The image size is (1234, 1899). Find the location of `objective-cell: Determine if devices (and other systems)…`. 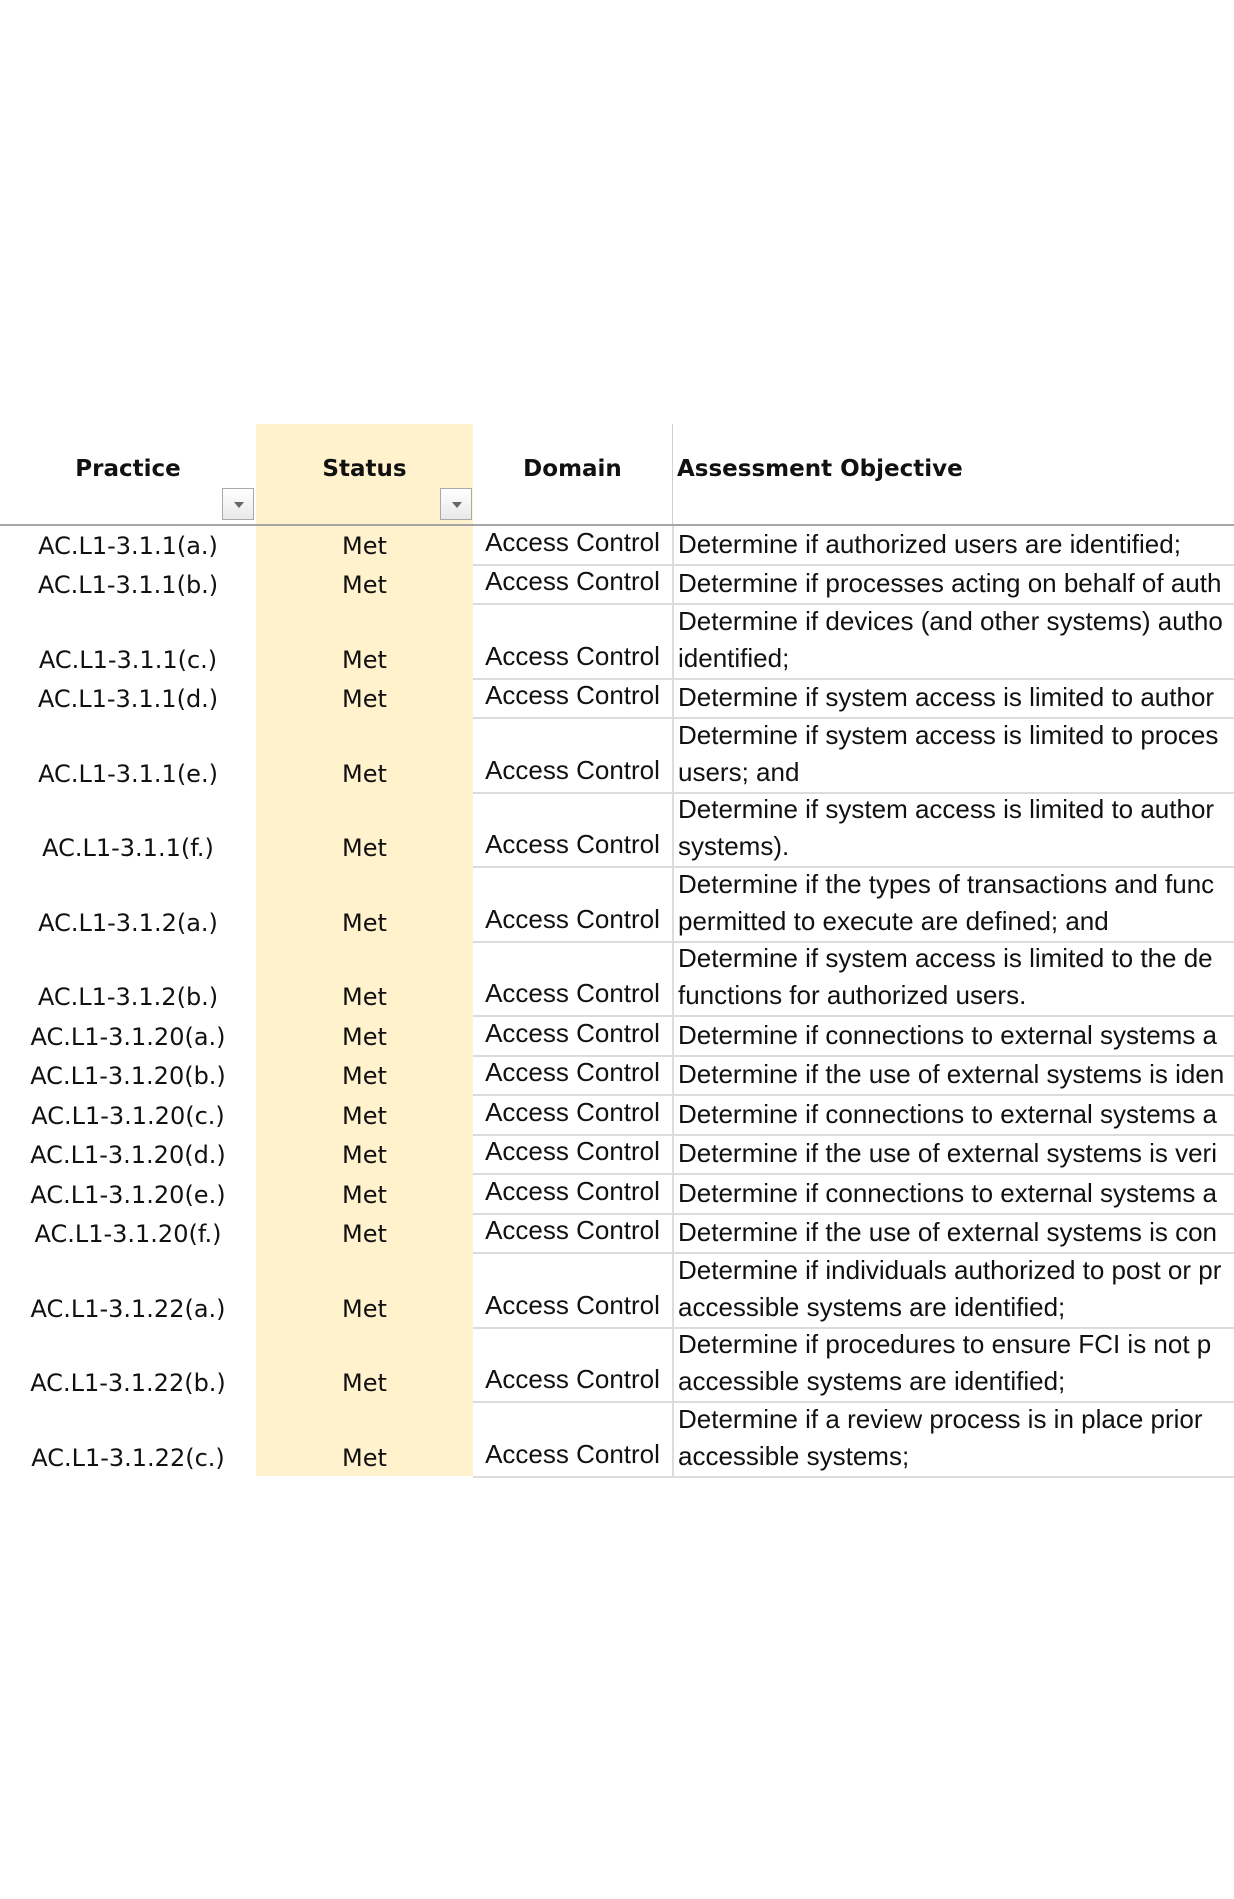

objective-cell: Determine if devices (and other systems)… is located at coordinates (953, 642).